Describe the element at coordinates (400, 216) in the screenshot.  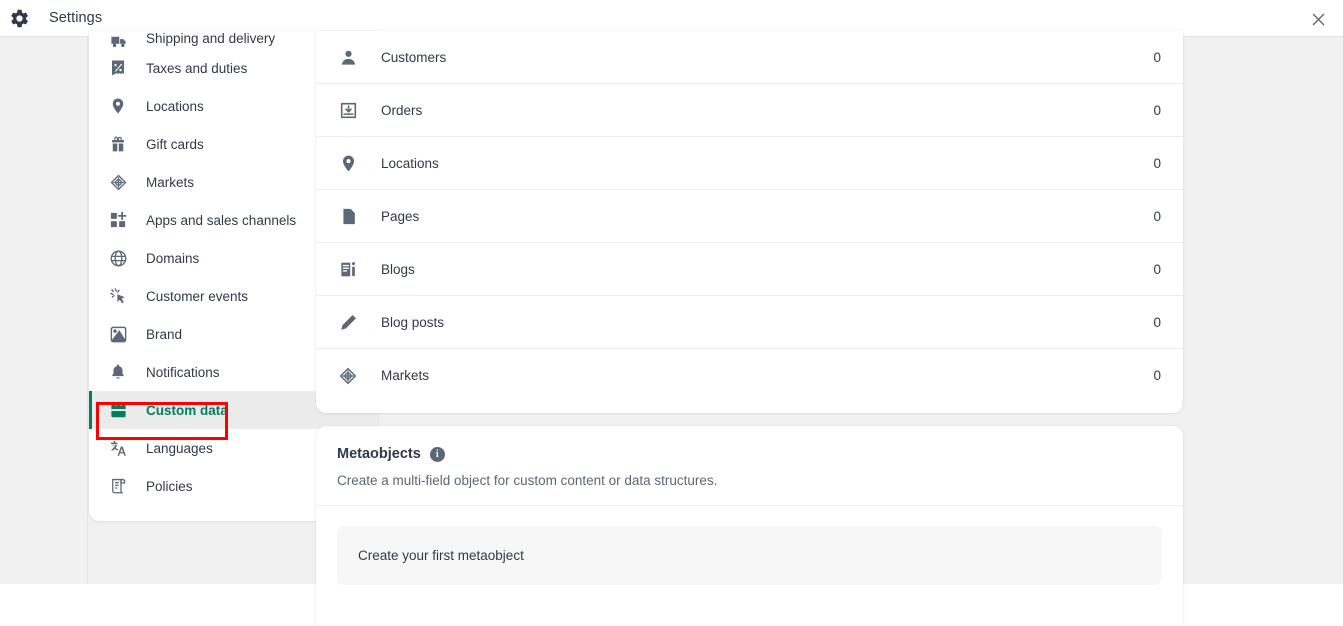
I see `row-label: Pages` at that location.